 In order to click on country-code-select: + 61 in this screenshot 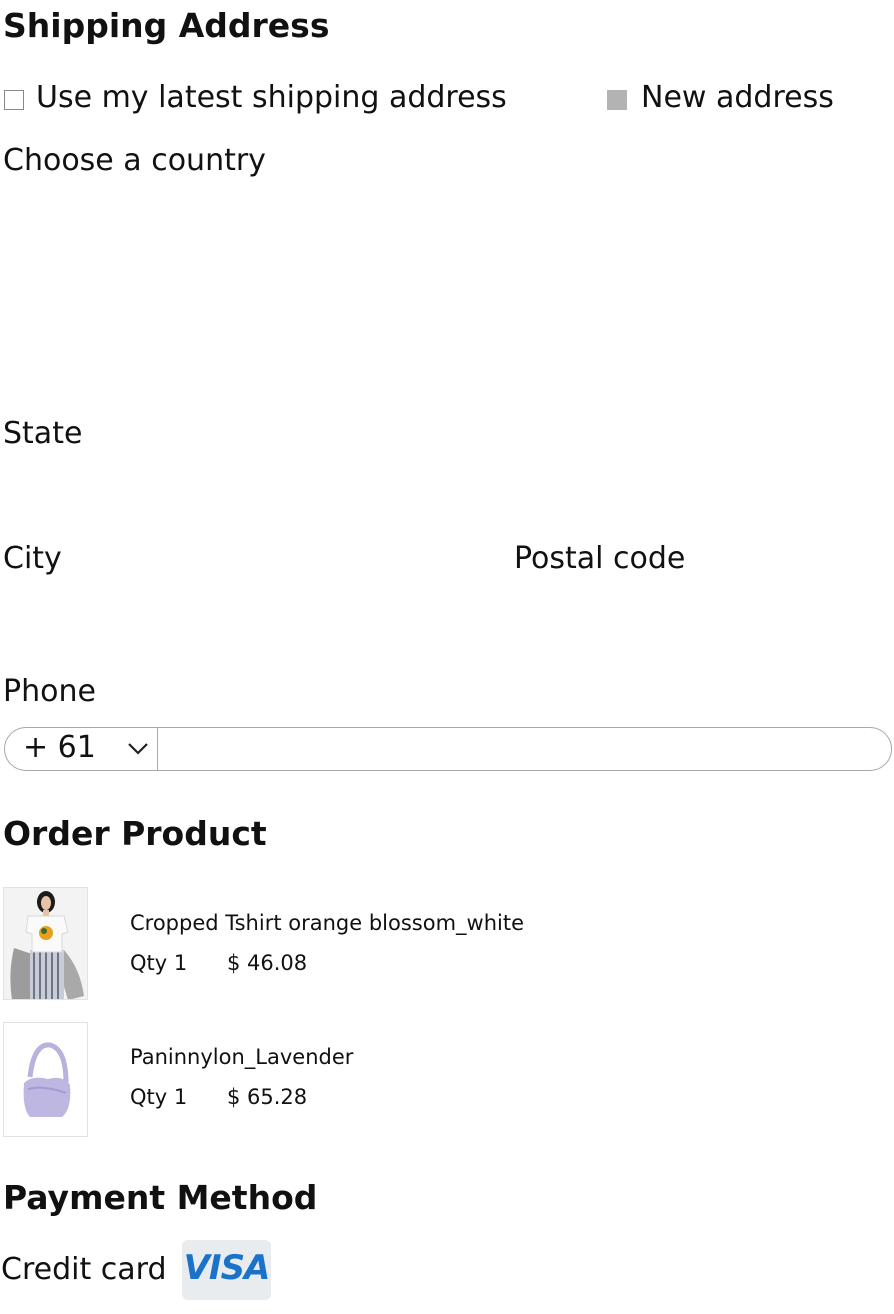, I will do `click(81, 749)`.